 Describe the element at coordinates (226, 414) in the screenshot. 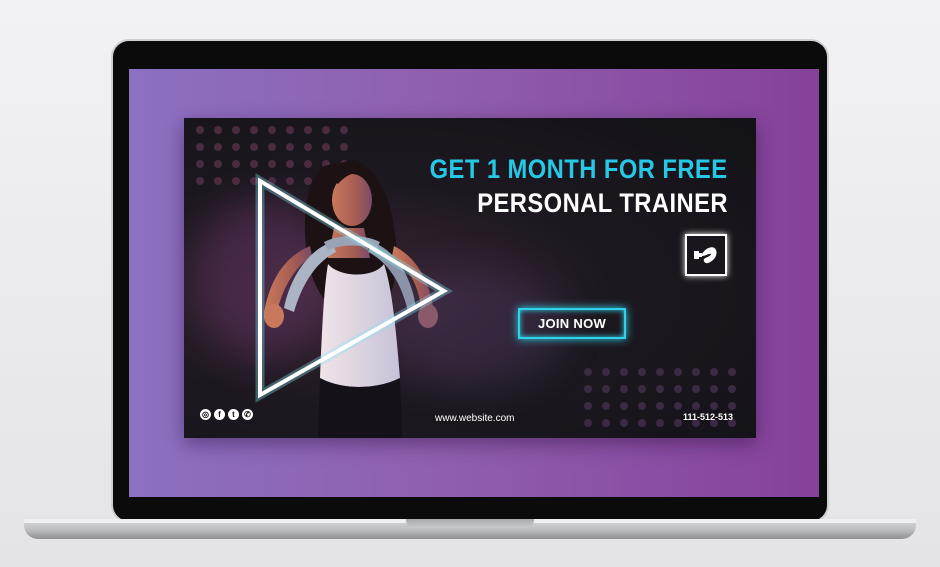

I see `social-links: ◎ f t ✆` at that location.